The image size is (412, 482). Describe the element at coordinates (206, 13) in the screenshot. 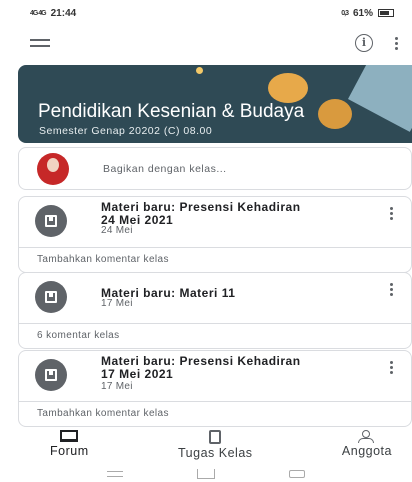

I see `status-bar: 4G 4G 21:44 0,3 61%` at that location.